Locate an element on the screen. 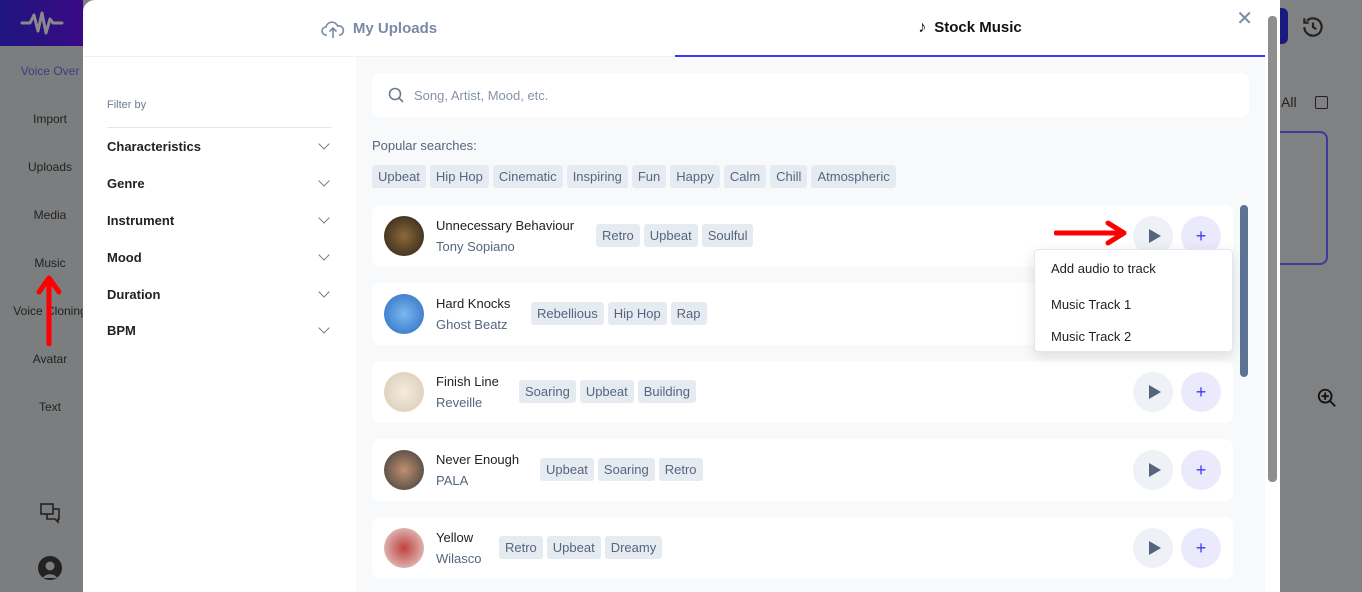 This screenshot has width=1362, height=592. zoom-in-icon is located at coordinates (1327, 398).